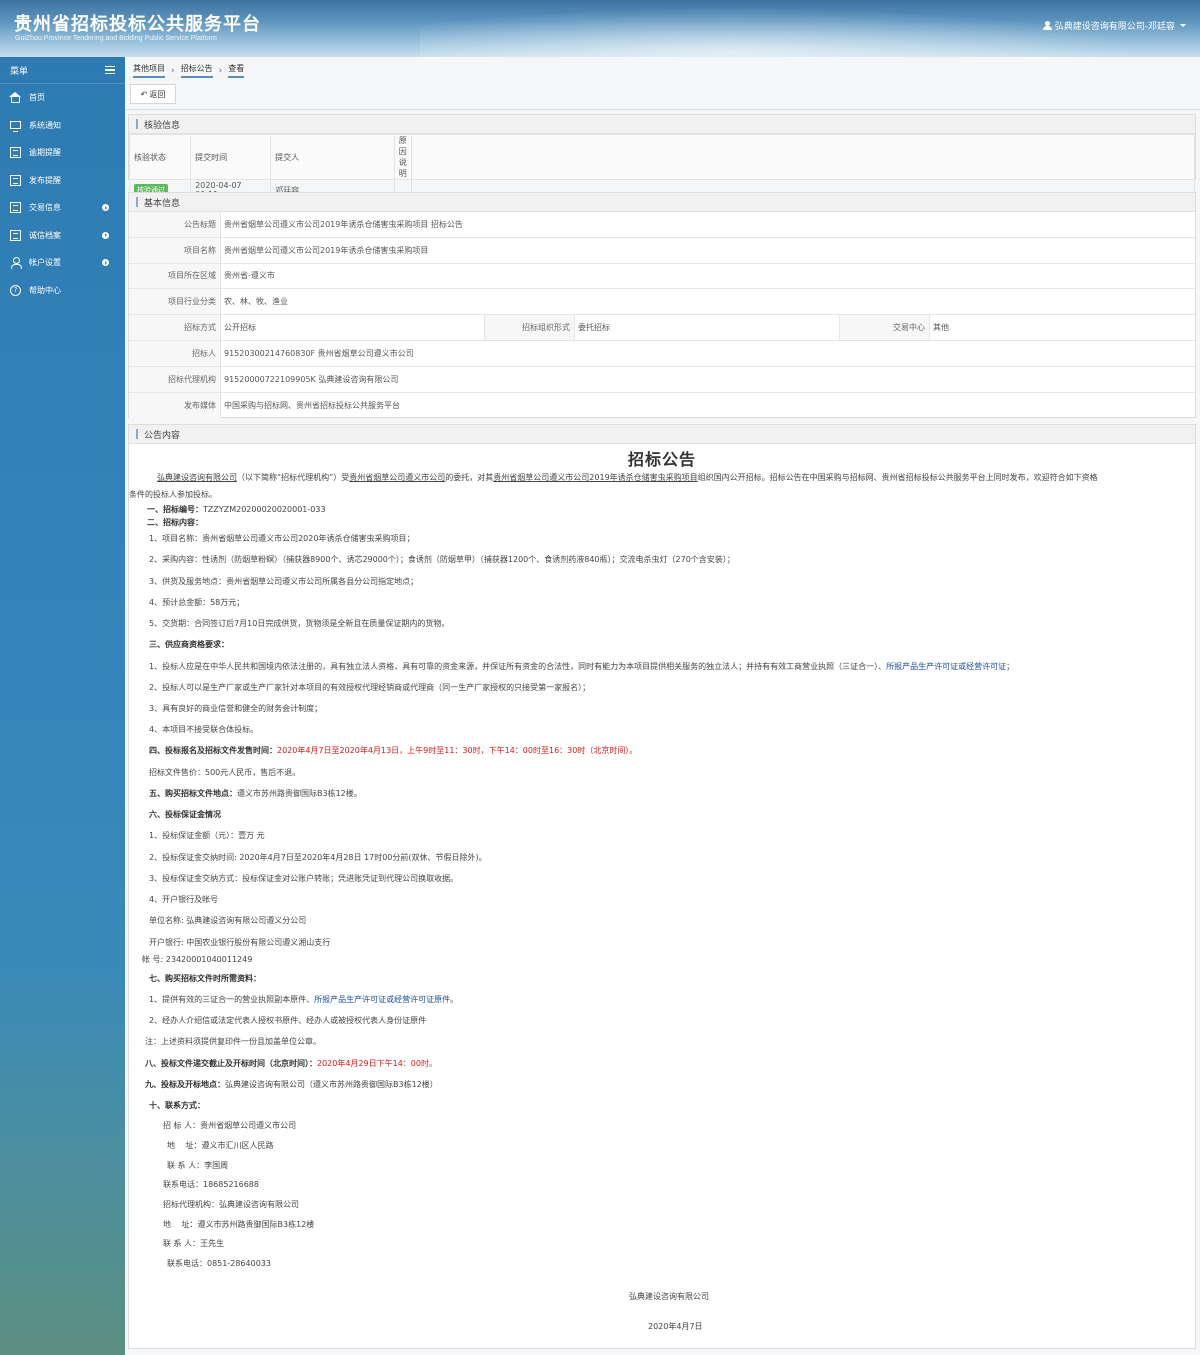  What do you see at coordinates (196, 70) in the screenshot?
I see `breadcrumb-tender-notice: 招标公告` at bounding box center [196, 70].